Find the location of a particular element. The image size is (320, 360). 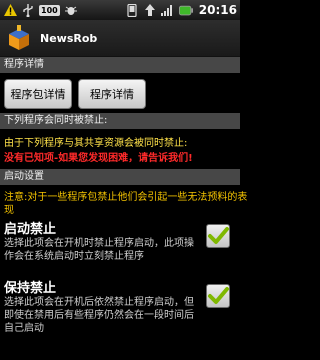

section-header-blocked: 下列程序会同时被禁止: is located at coordinates (120, 121).